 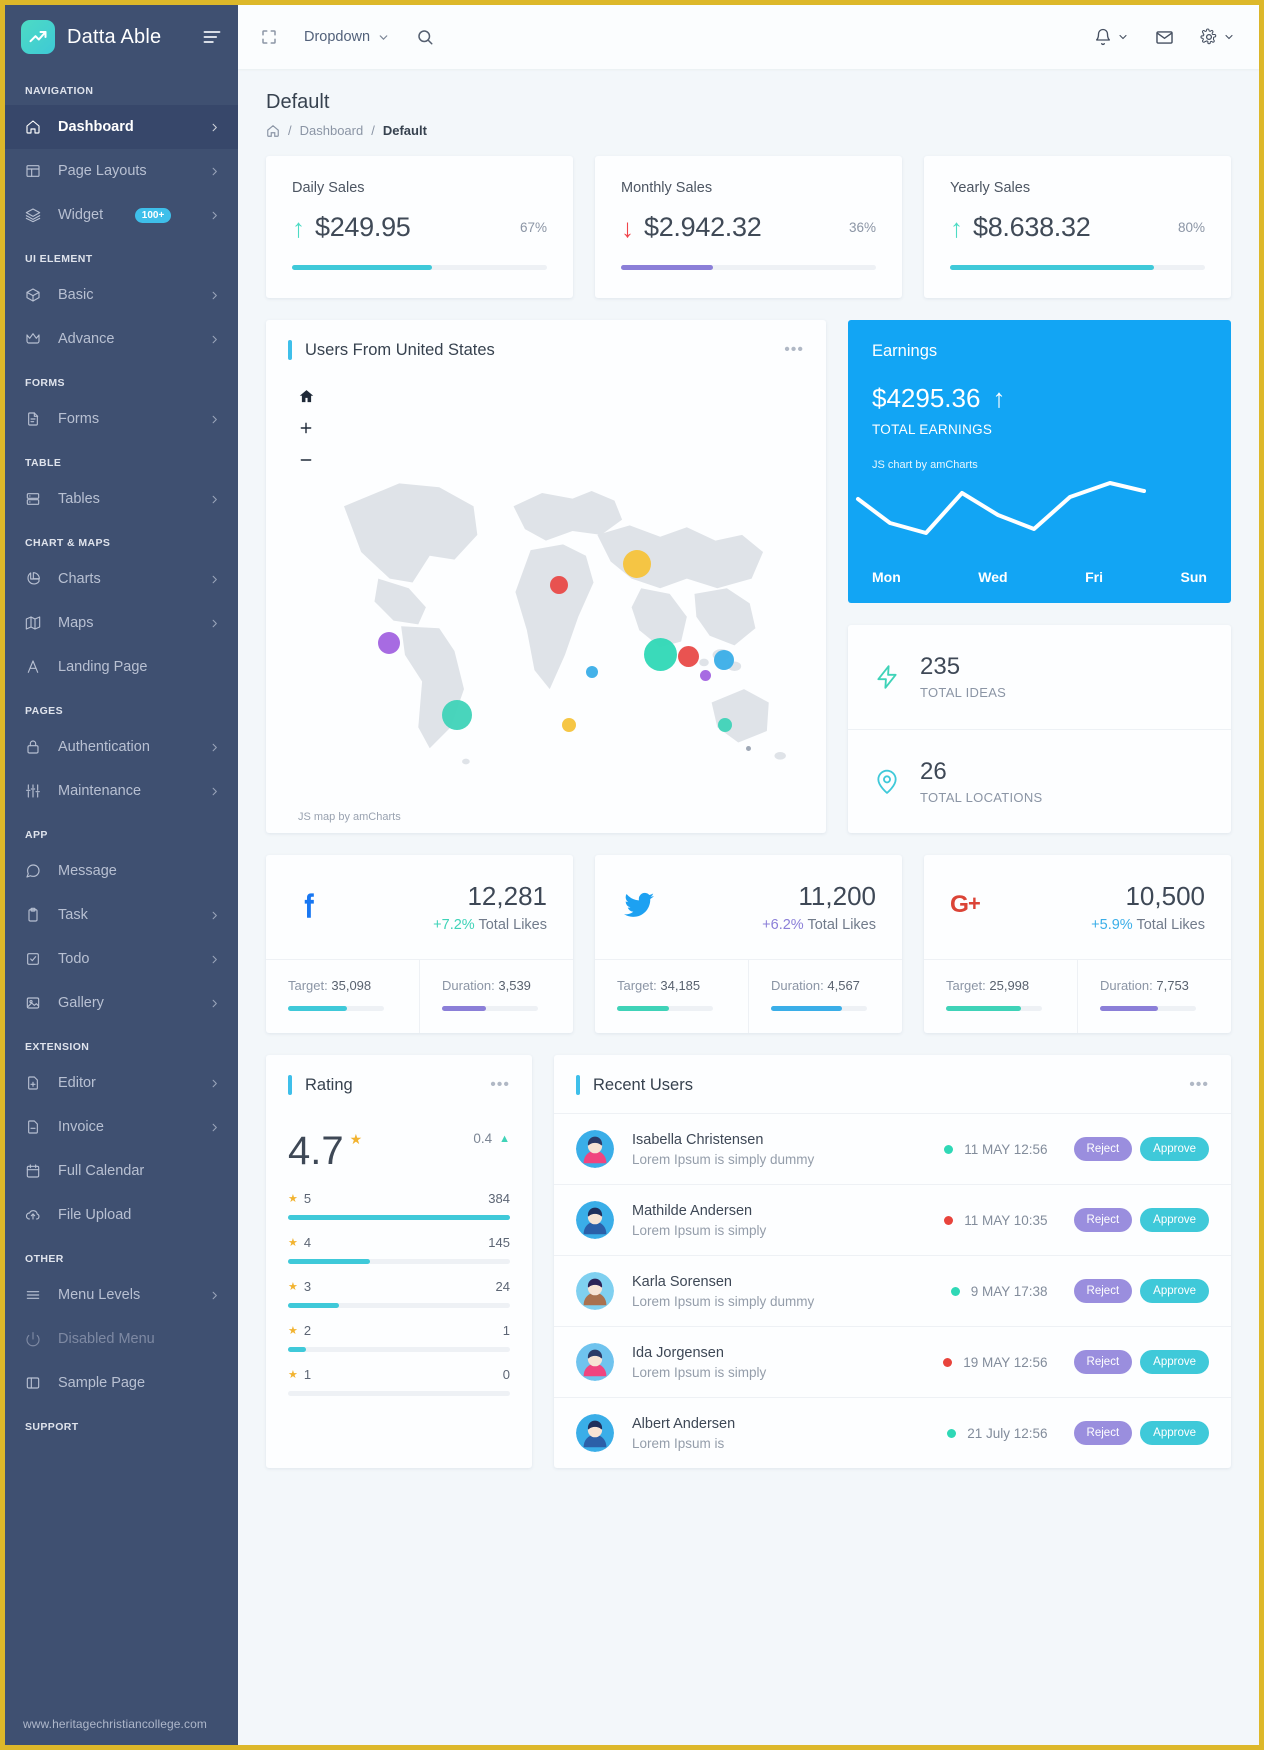 I want to click on home-icon, so click(x=273, y=131).